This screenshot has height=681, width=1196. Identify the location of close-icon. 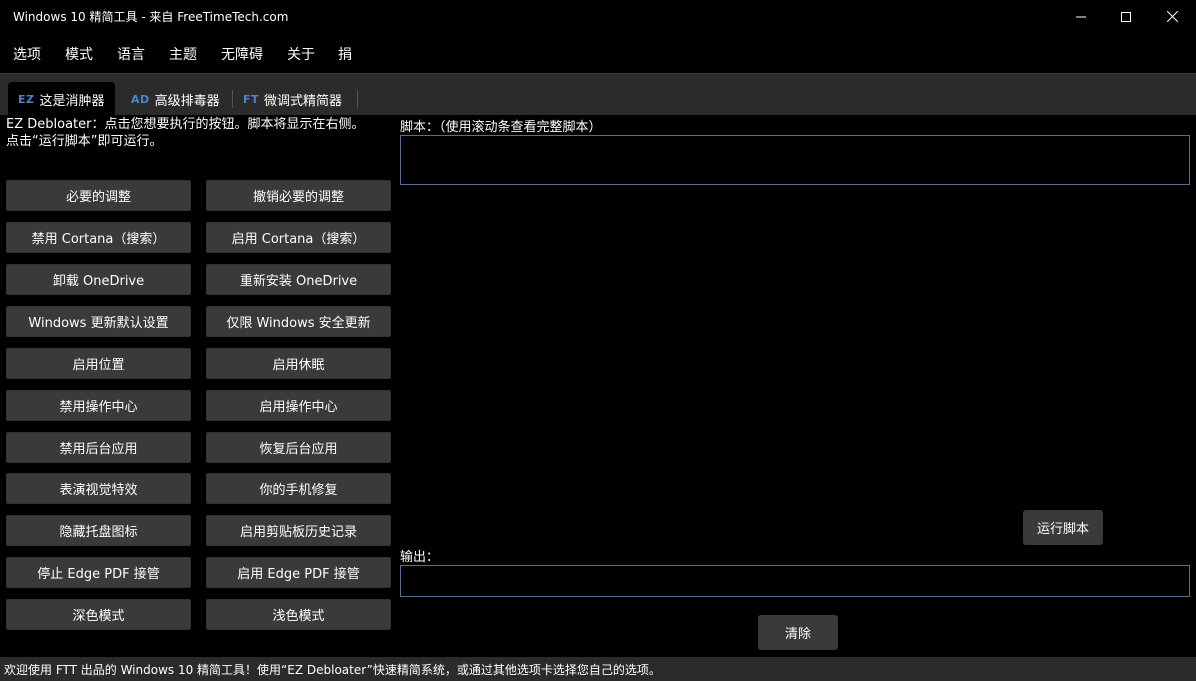
(1172, 16).